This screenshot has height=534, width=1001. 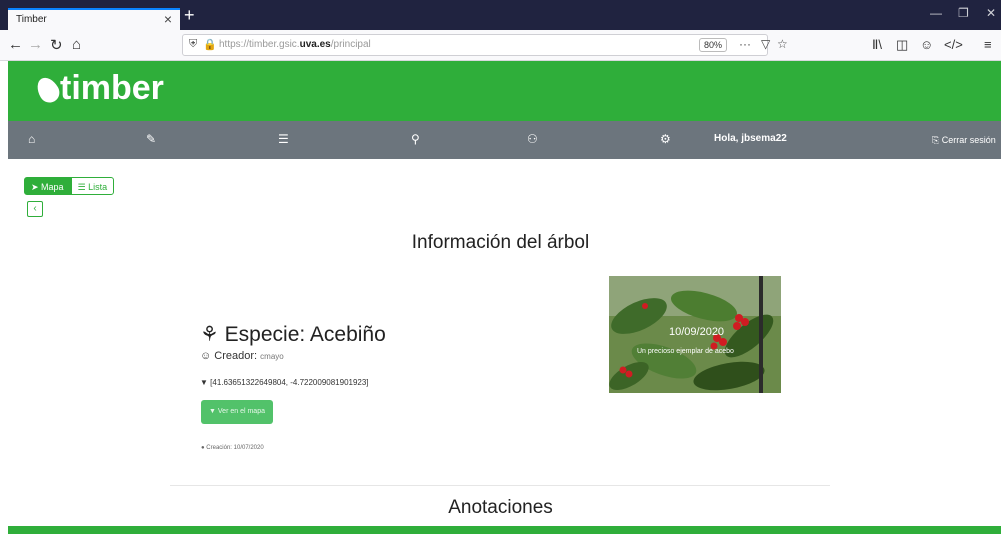 I want to click on logout-label: Cerrar sesión, so click(x=968, y=140).